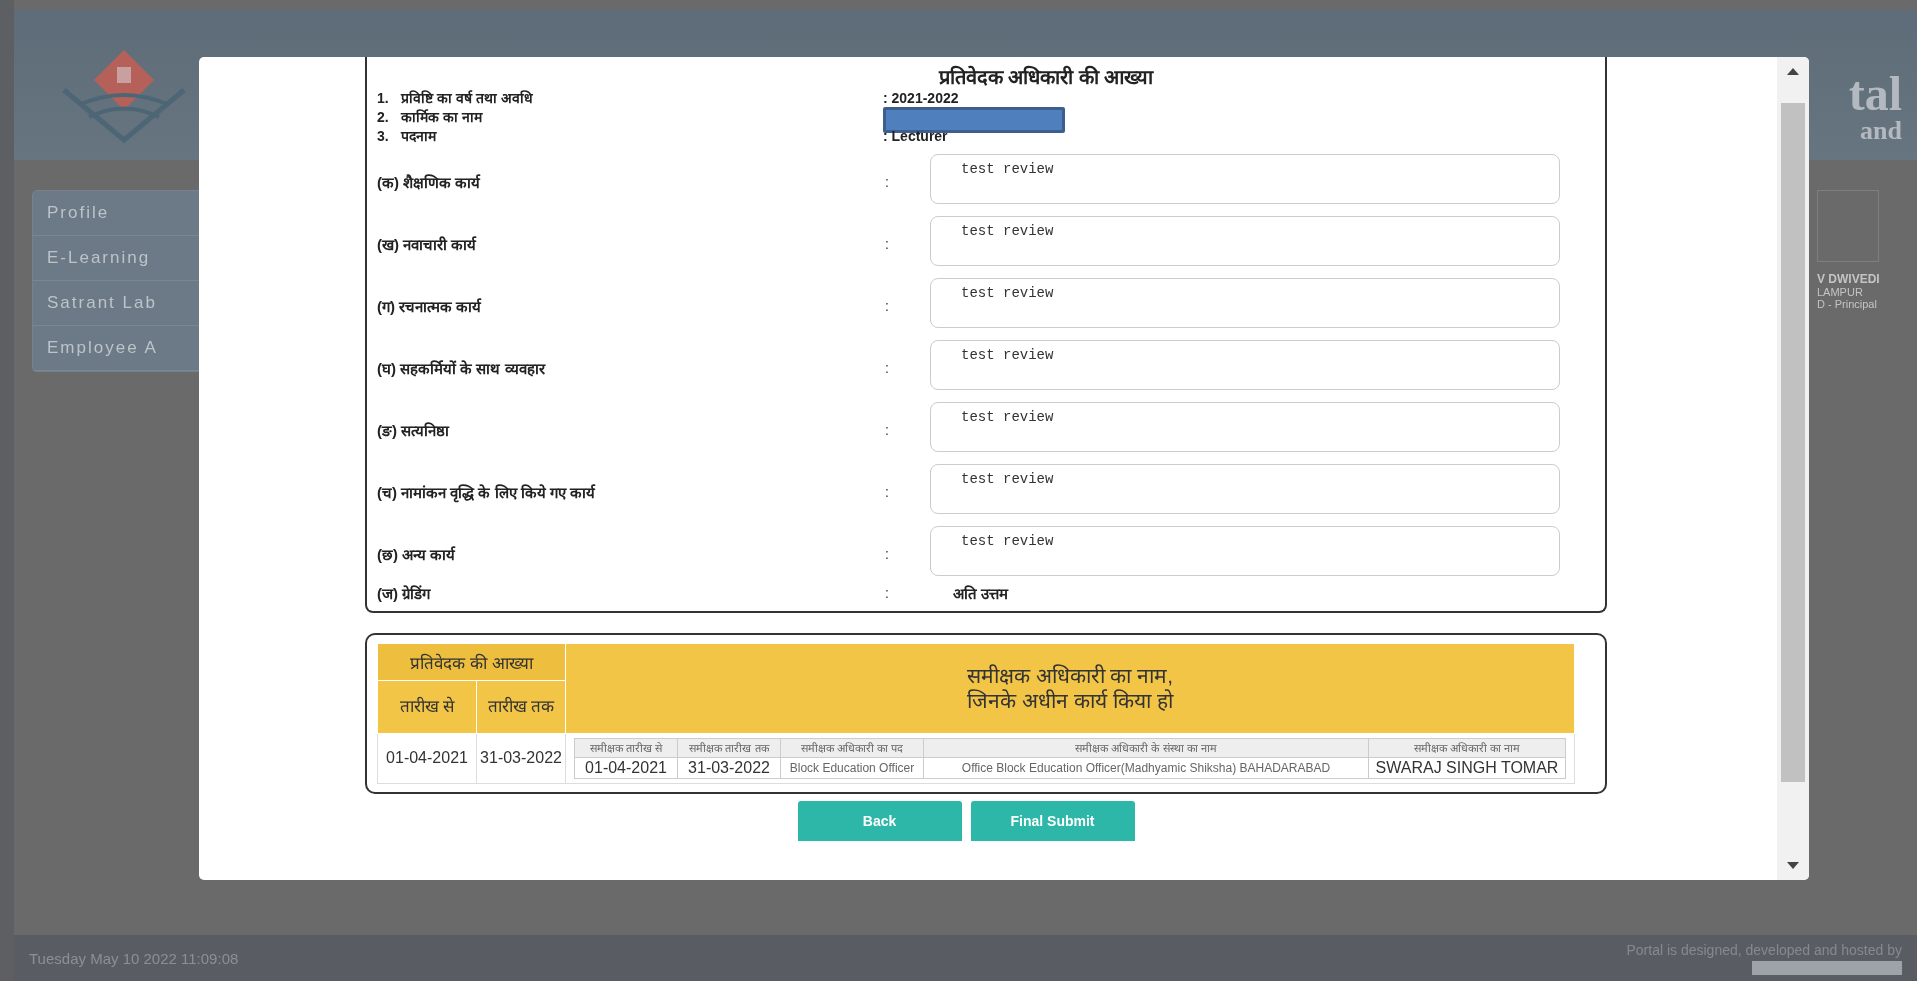  Describe the element at coordinates (1849, 279) in the screenshot. I see `user-info-text: V DWIVEDI` at that location.